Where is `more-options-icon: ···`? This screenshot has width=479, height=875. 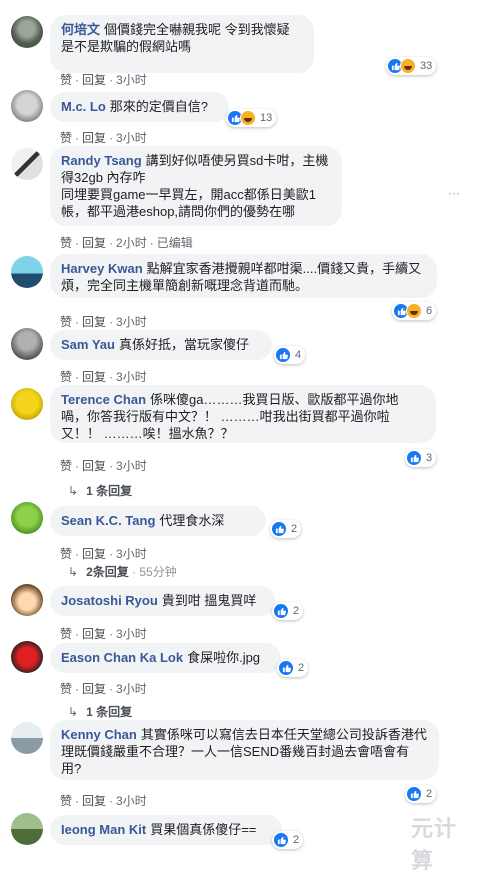 more-options-icon: ··· is located at coordinates (454, 194).